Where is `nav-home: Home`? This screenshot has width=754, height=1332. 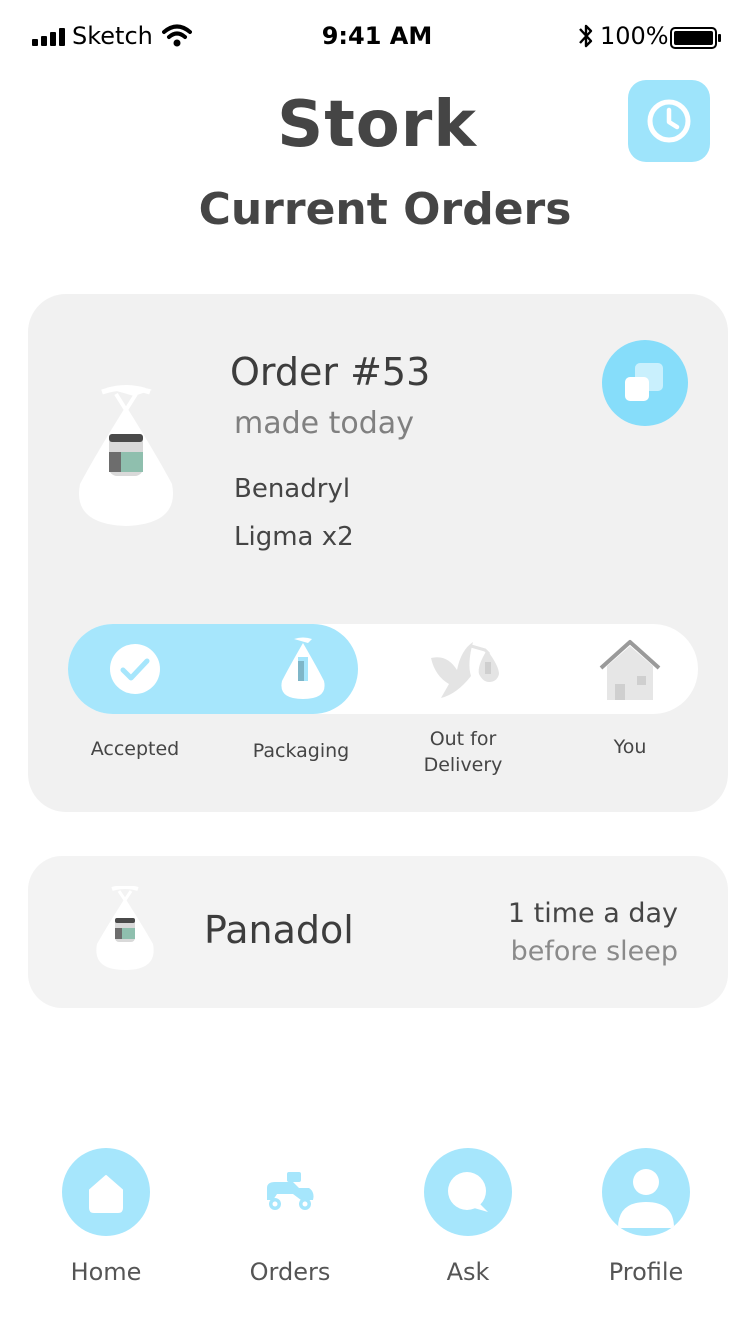
nav-home: Home is located at coordinates (106, 1223).